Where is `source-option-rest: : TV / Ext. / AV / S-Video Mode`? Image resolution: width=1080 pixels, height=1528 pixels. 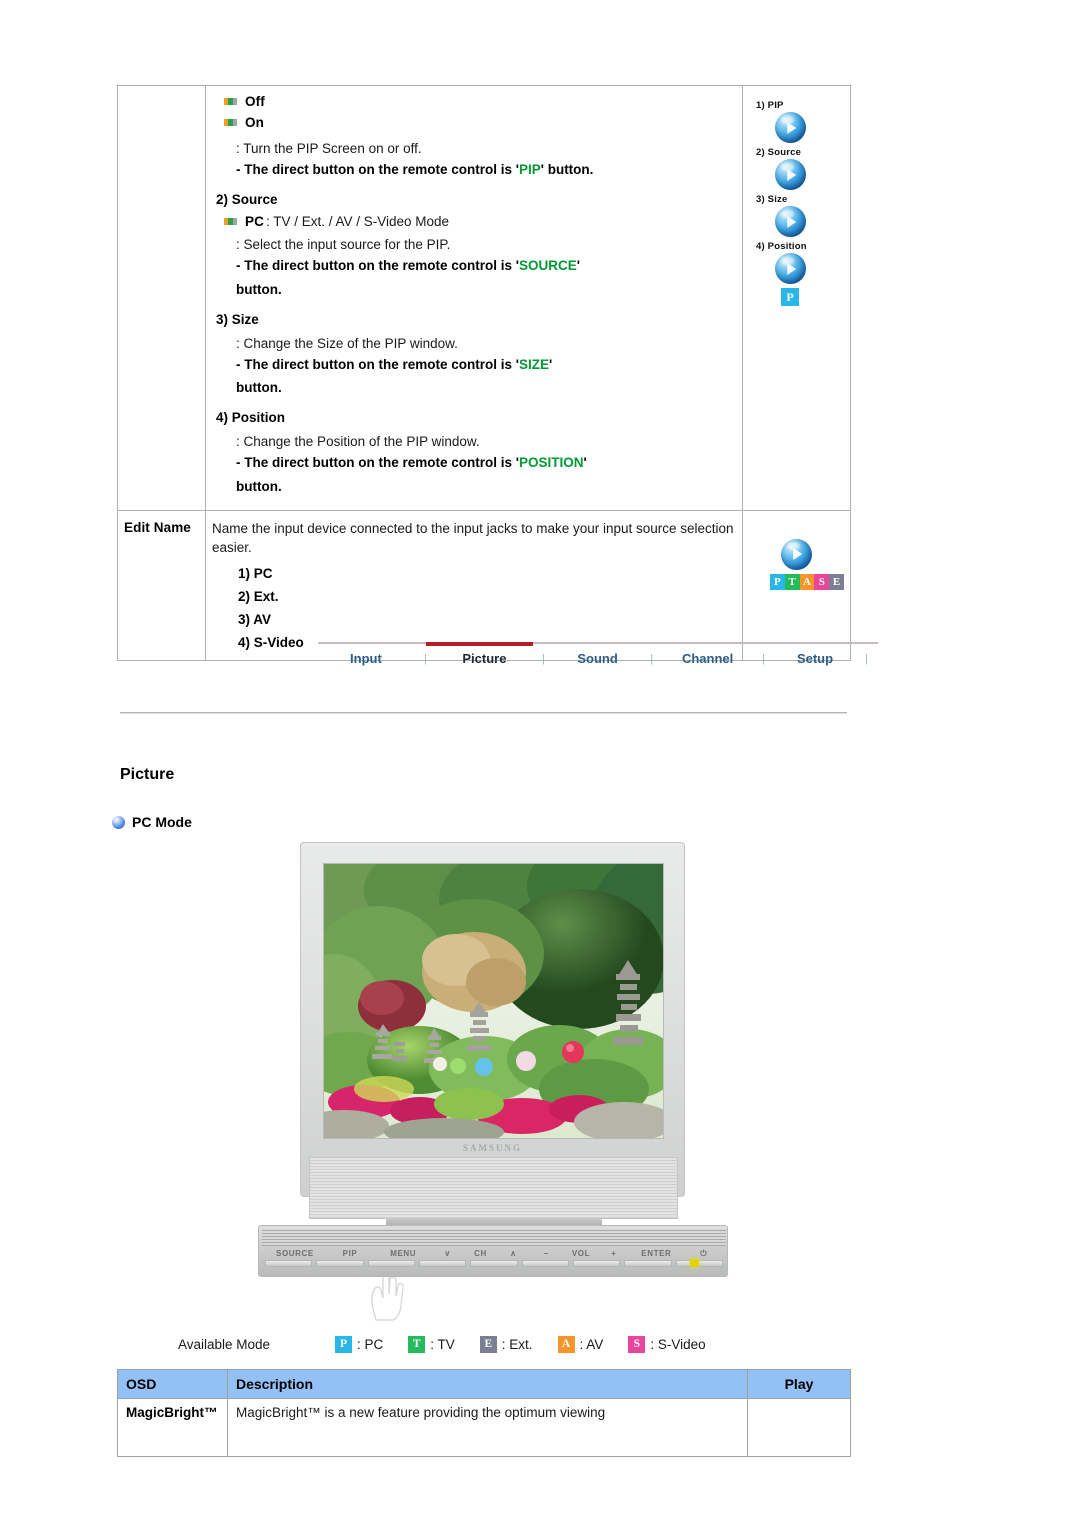 source-option-rest: : TV / Ext. / AV / S-Video Mode is located at coordinates (357, 222).